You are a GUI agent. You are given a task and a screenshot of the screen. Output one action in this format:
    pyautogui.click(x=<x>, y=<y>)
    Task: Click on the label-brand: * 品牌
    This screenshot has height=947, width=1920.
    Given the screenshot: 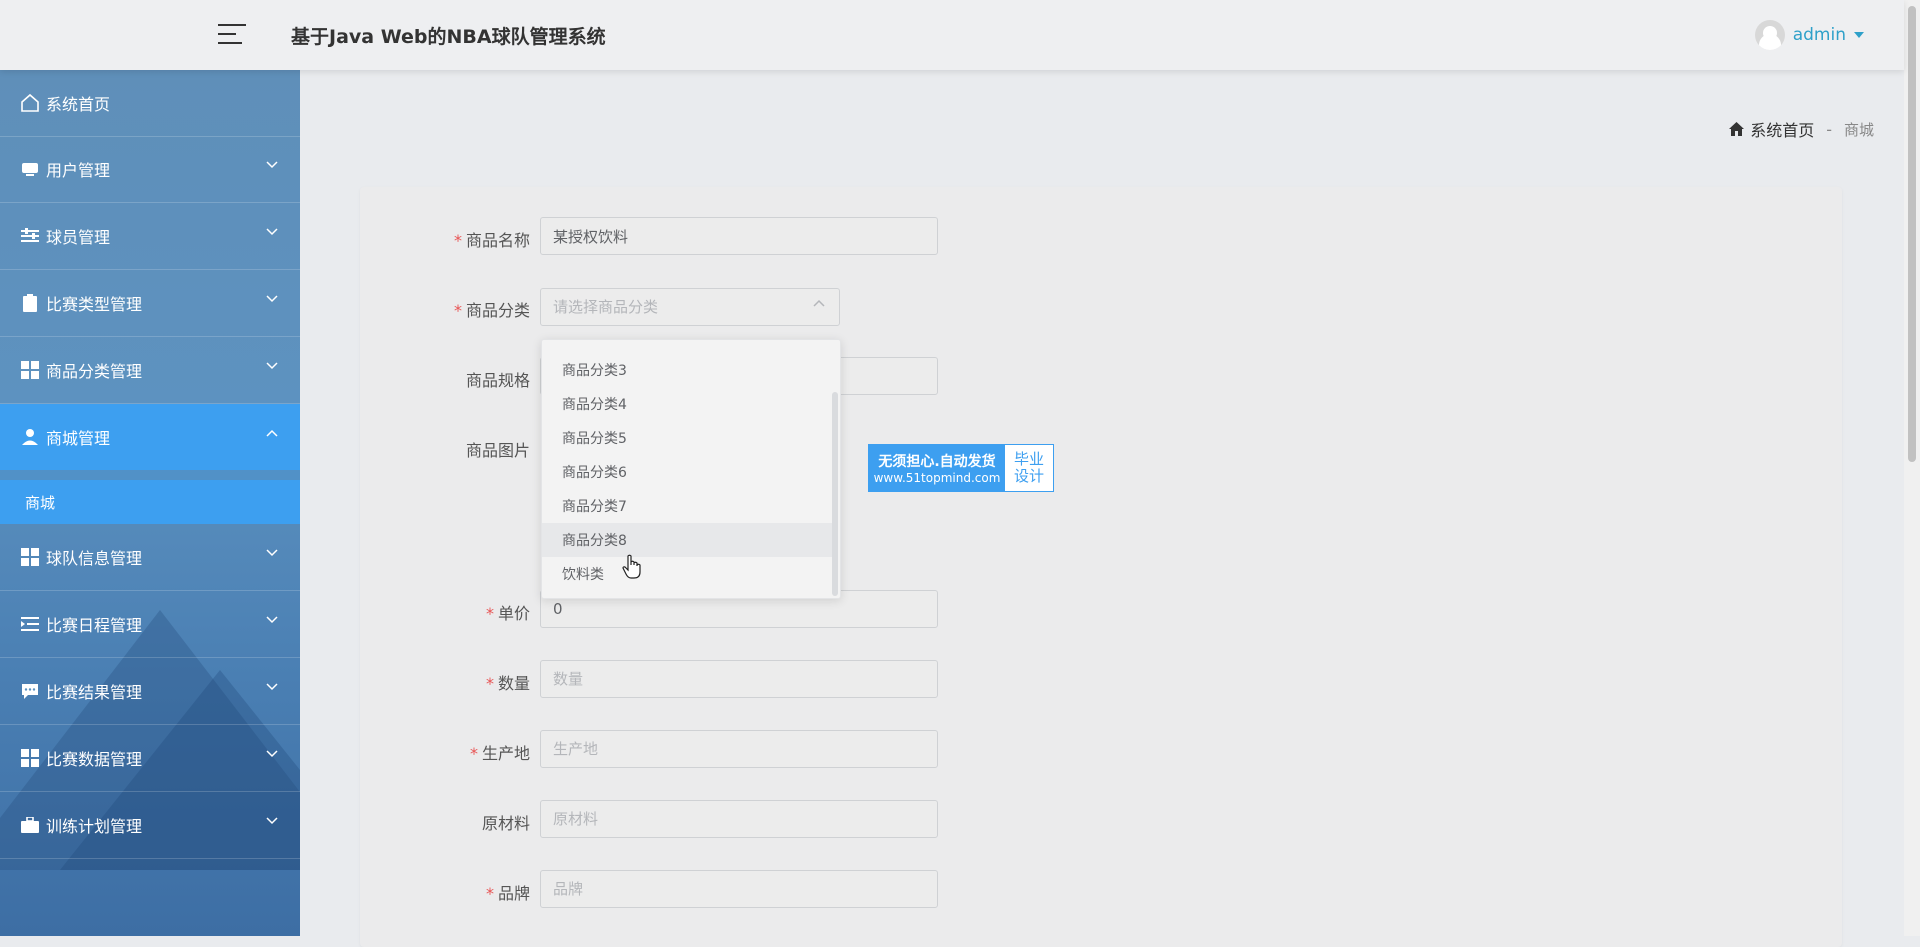 What is the action you would take?
    pyautogui.click(x=507, y=893)
    